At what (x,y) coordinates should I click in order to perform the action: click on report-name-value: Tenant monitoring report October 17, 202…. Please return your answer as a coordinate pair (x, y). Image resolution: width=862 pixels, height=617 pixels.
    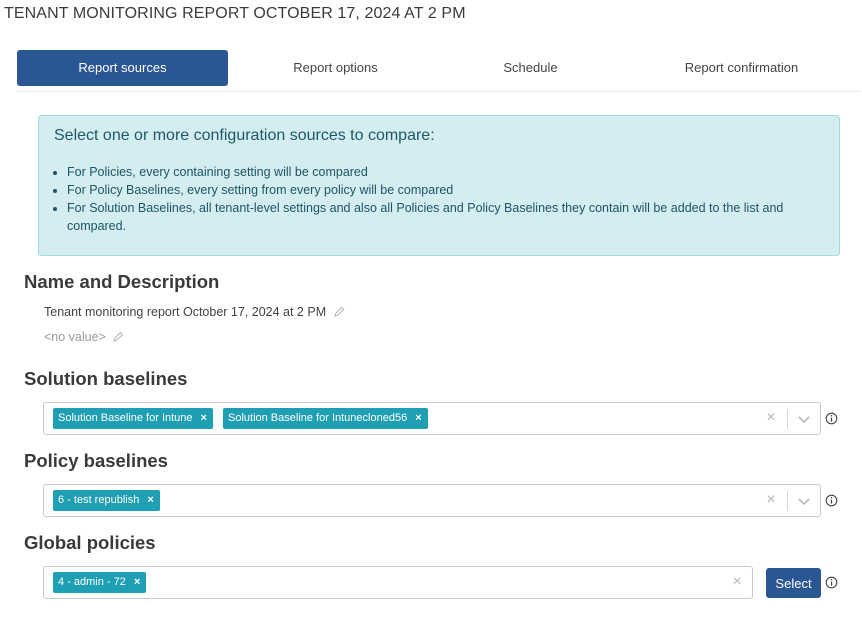
    Looking at the image, I should click on (185, 312).